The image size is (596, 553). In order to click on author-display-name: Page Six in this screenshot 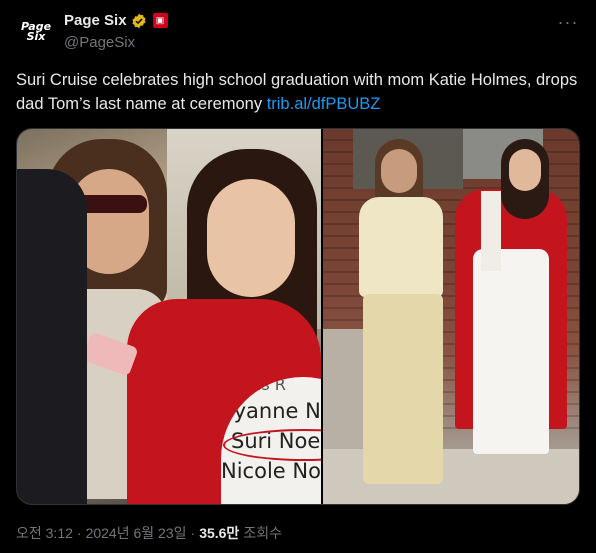, I will do `click(95, 20)`.